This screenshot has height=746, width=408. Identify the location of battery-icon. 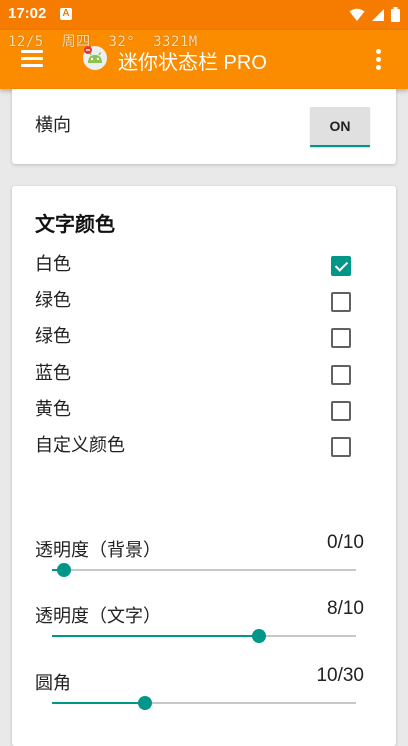
(395, 14).